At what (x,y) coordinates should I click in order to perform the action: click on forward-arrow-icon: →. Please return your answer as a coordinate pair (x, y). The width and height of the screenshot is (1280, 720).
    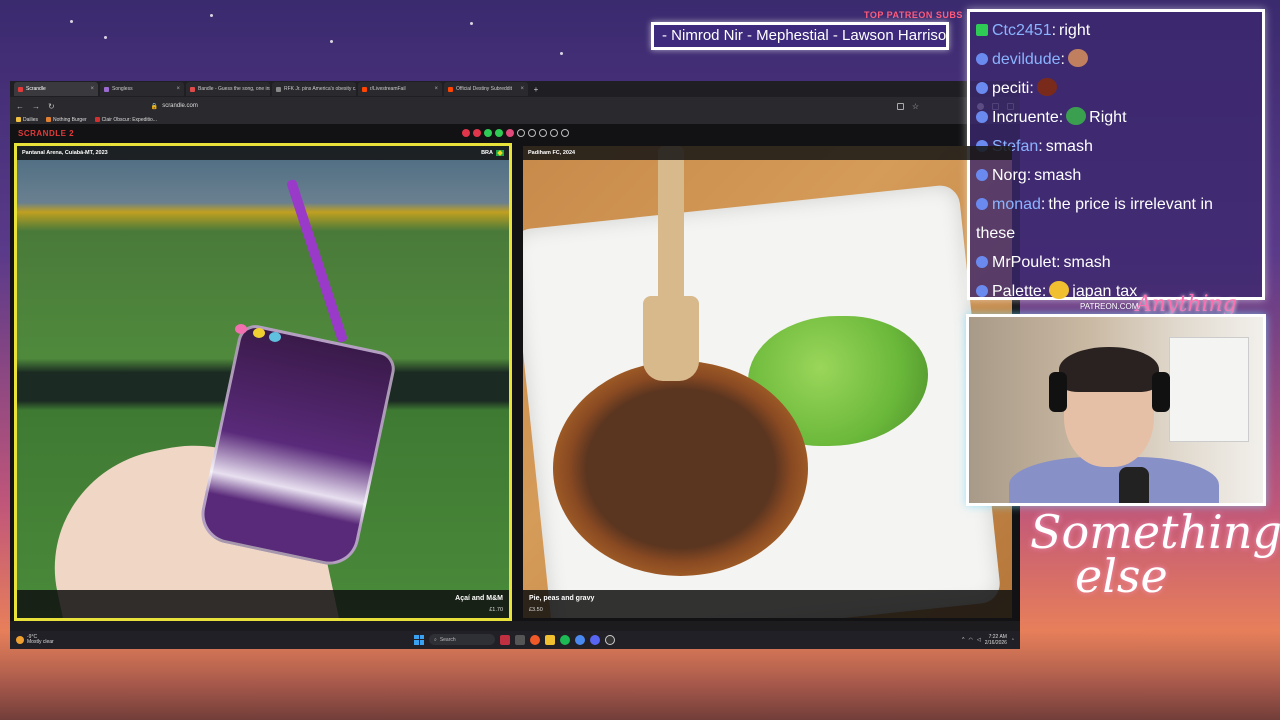
    Looking at the image, I should click on (36, 106).